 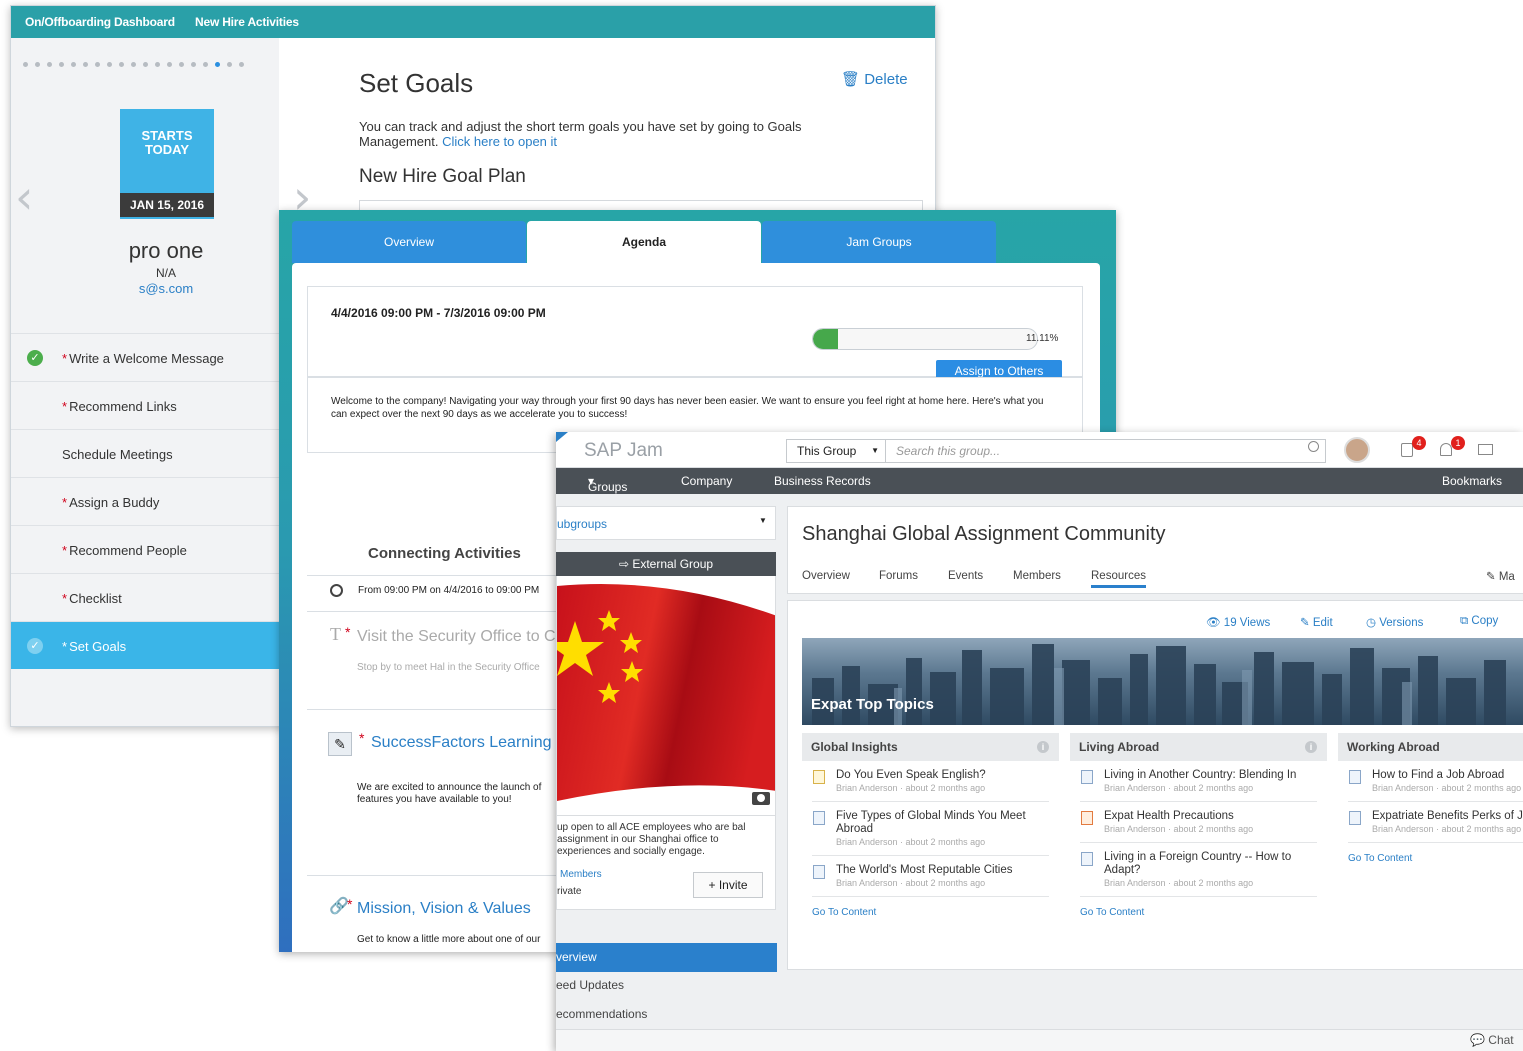 What do you see at coordinates (1472, 481) in the screenshot?
I see `nav-bookmarks: Bookmarks` at bounding box center [1472, 481].